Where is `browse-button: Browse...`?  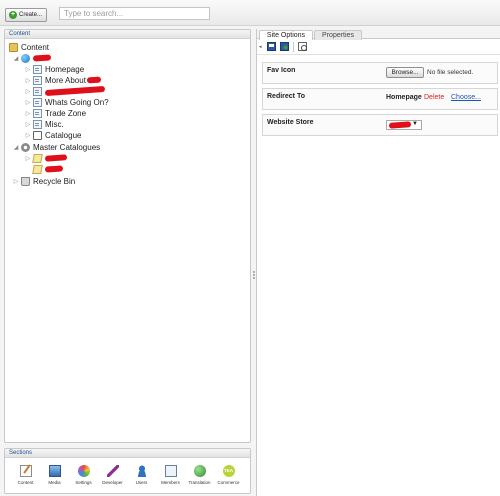
browse-button: Browse... is located at coordinates (405, 72).